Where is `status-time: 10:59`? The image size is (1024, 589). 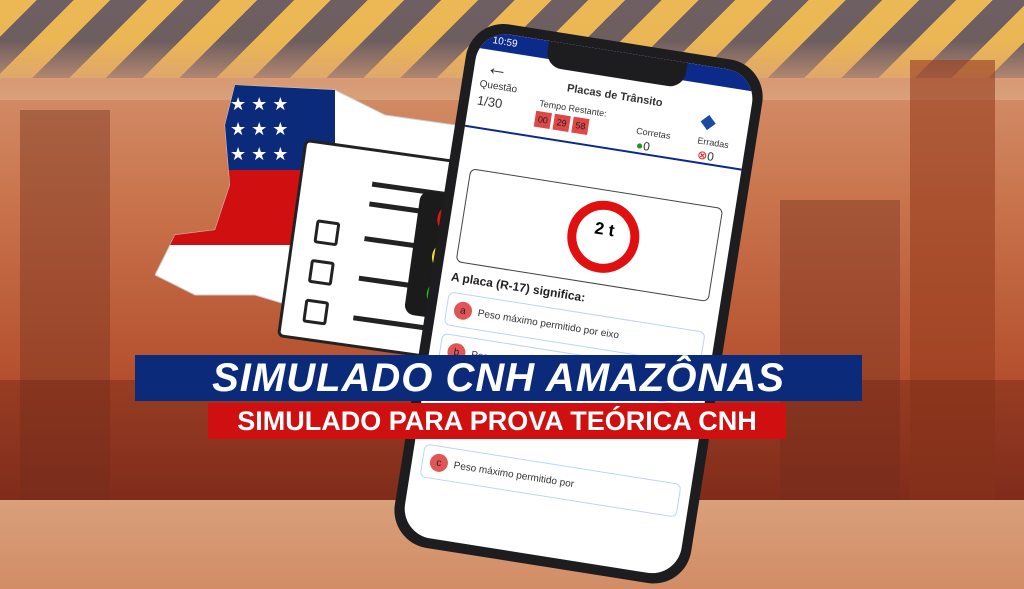 status-time: 10:59 is located at coordinates (505, 42).